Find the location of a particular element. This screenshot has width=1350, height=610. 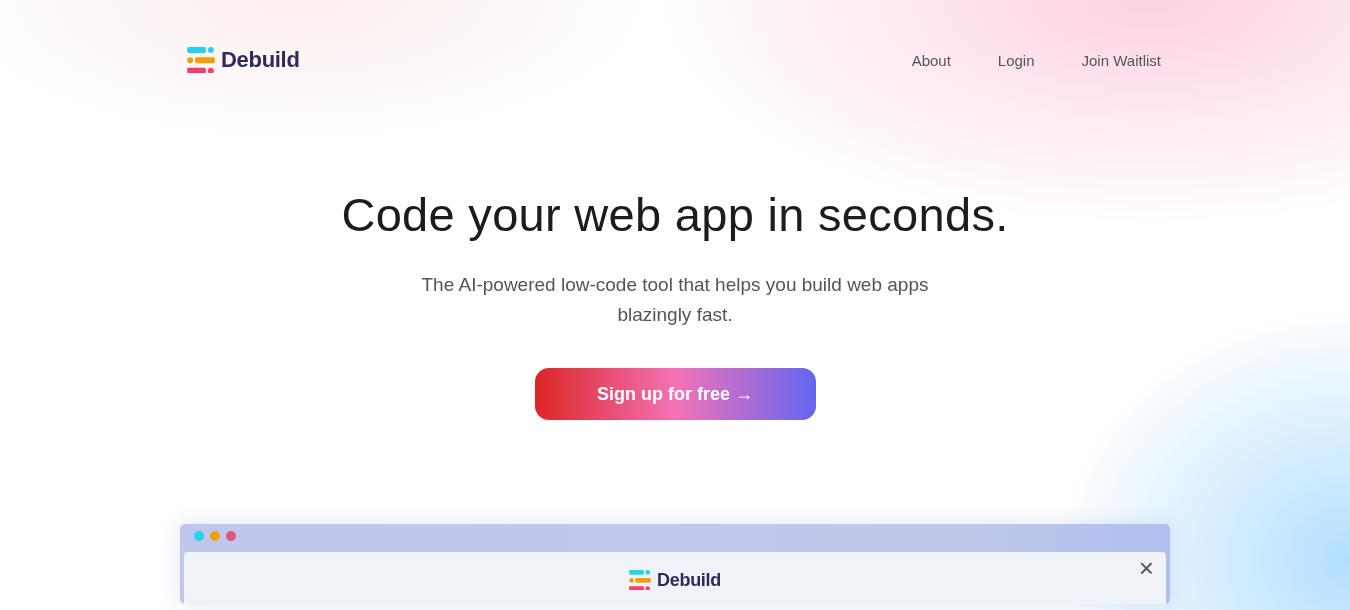

nav-link: Login is located at coordinates (1016, 60).